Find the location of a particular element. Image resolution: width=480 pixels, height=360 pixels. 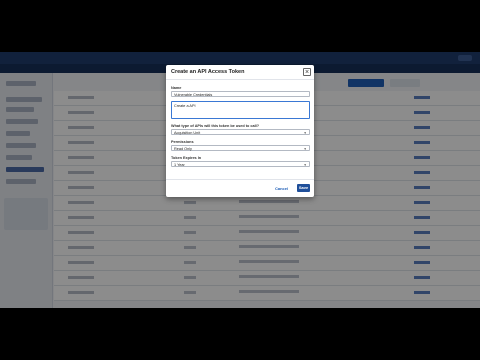

expires-select: 1 Year ▾ is located at coordinates (240, 164).